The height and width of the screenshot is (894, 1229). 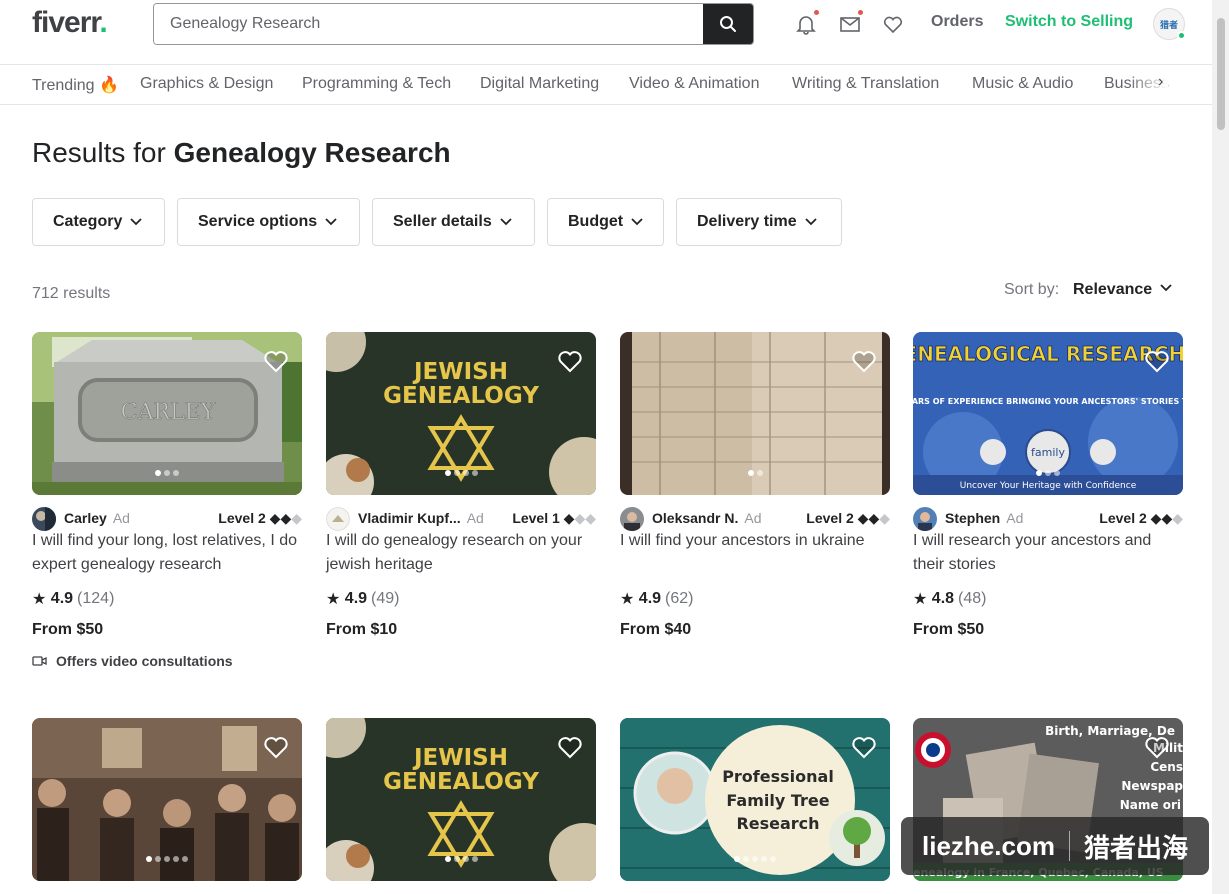 I want to click on video-consultation-badge: Offers video consultations, so click(x=132, y=661).